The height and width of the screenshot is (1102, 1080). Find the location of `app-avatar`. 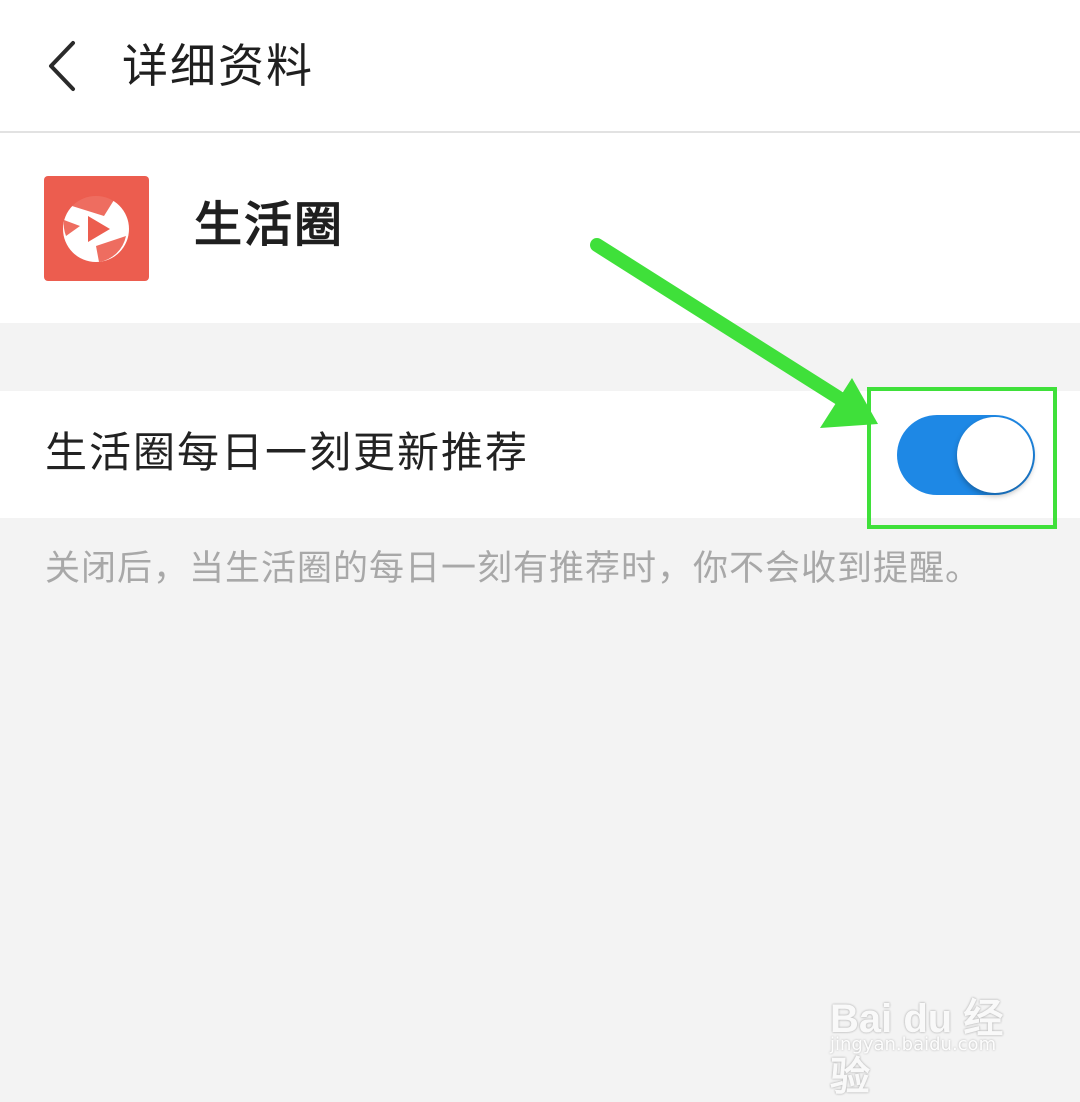

app-avatar is located at coordinates (96, 228).